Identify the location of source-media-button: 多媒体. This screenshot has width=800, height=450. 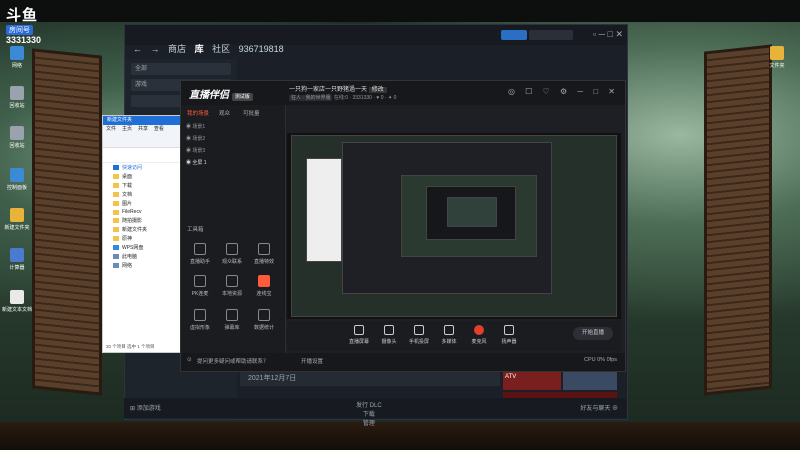
(449, 335).